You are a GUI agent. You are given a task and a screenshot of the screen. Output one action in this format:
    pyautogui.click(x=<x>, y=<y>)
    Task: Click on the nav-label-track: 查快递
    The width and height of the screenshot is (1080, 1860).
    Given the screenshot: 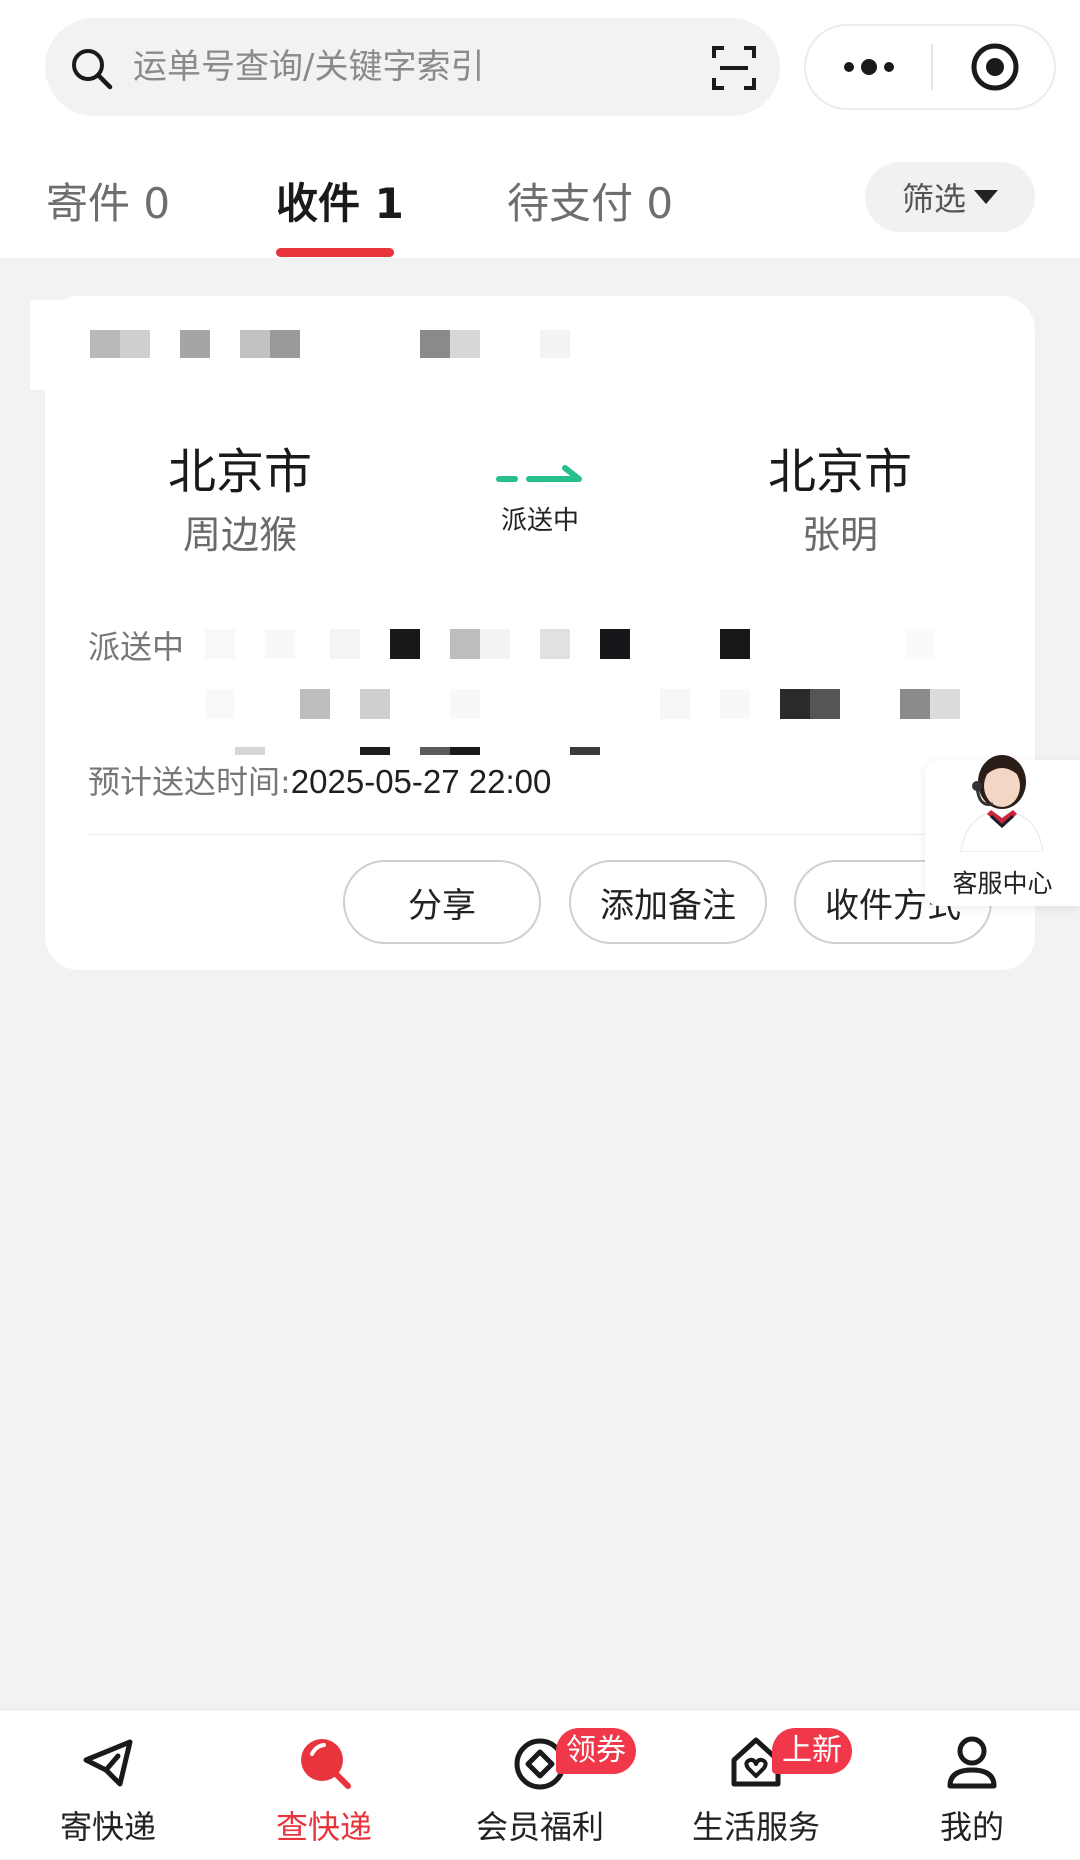 What is the action you would take?
    pyautogui.click(x=323, y=1827)
    